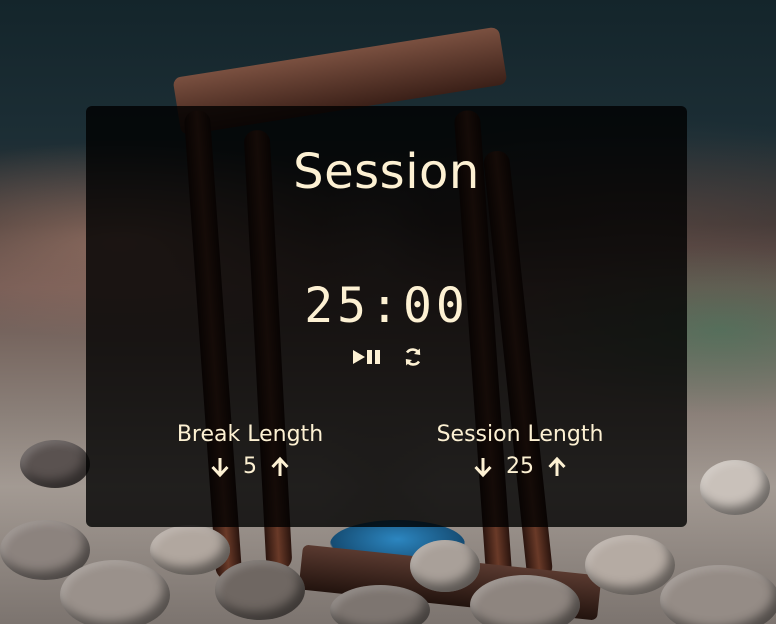 This screenshot has width=776, height=624. I want to click on session-decrement-button, so click(483, 467).